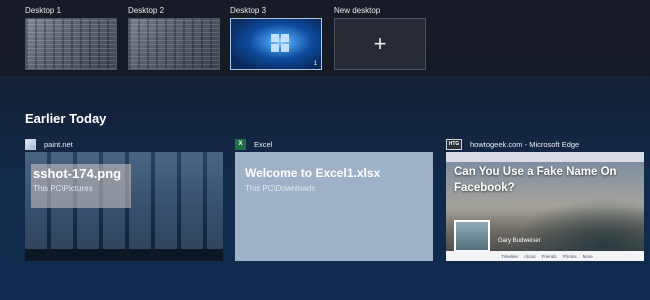 Image resolution: width=650 pixels, height=300 pixels. Describe the element at coordinates (280, 43) in the screenshot. I see `windows-logo-icon` at that location.